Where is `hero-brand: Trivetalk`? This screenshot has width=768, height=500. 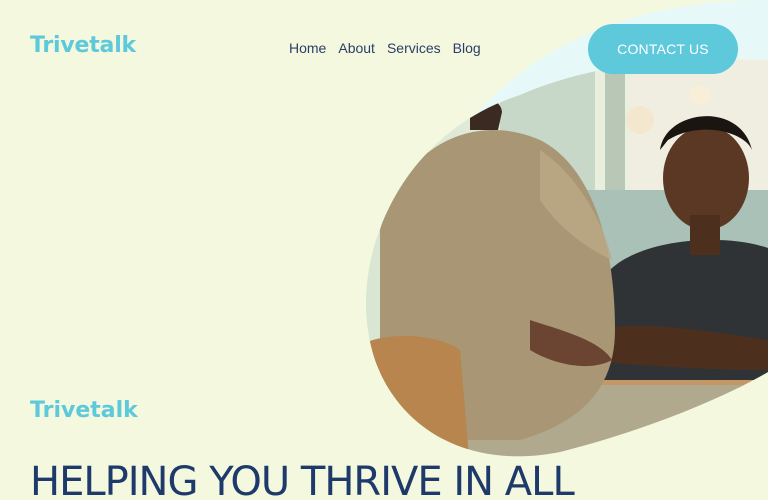 hero-brand: Trivetalk is located at coordinates (84, 410).